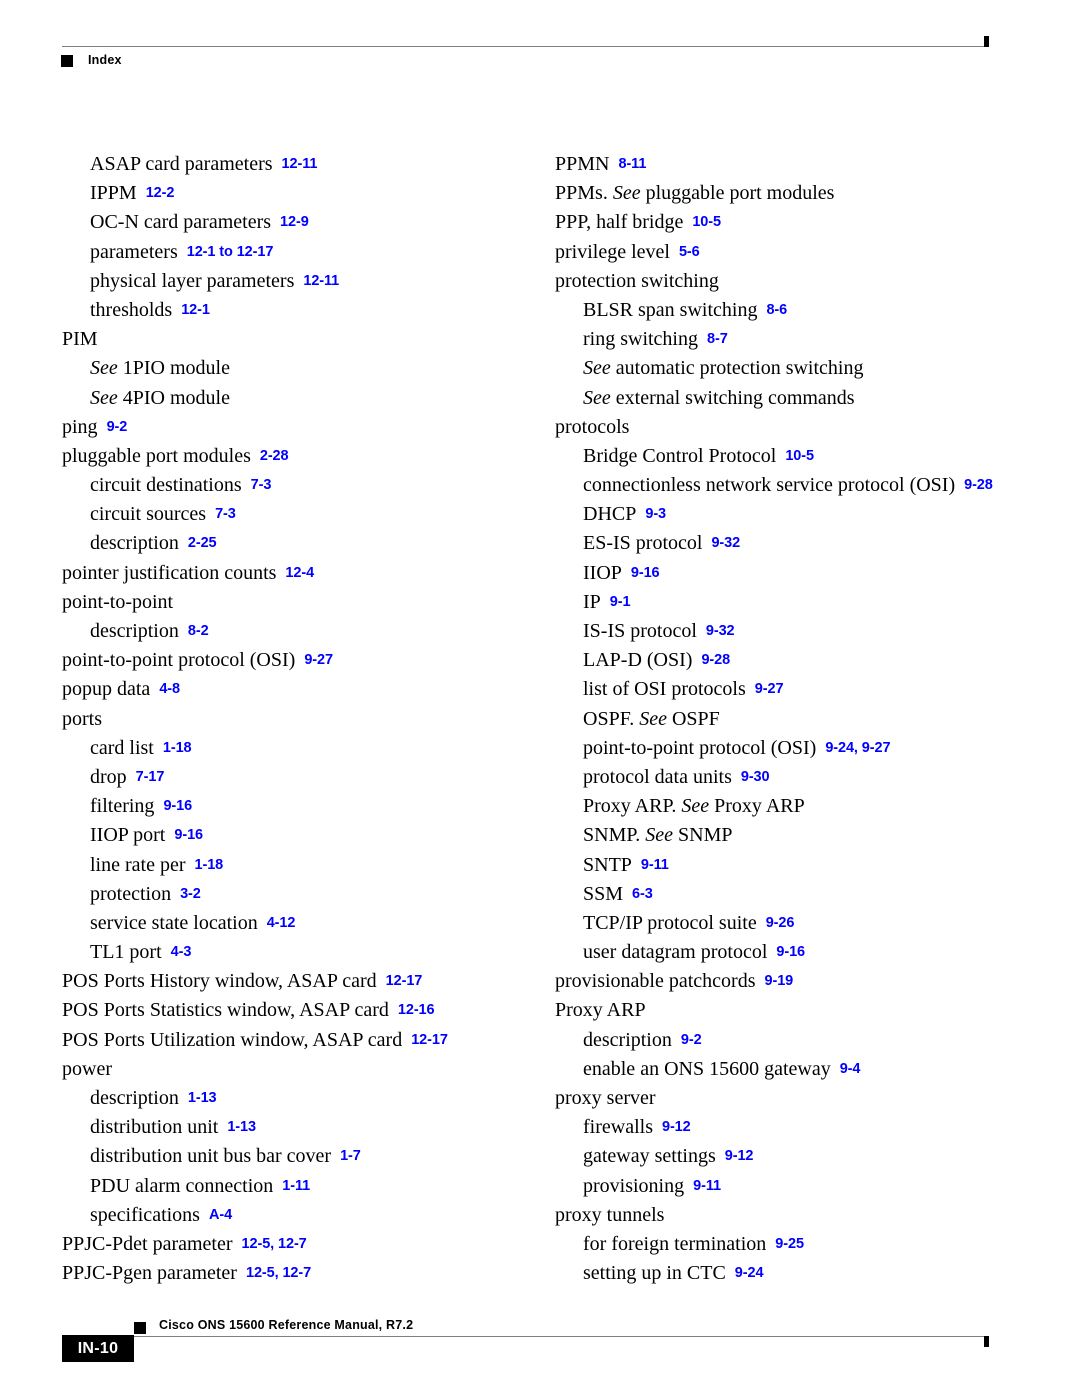  Describe the element at coordinates (602, 572) in the screenshot. I see `index-term-text: IIOP` at that location.